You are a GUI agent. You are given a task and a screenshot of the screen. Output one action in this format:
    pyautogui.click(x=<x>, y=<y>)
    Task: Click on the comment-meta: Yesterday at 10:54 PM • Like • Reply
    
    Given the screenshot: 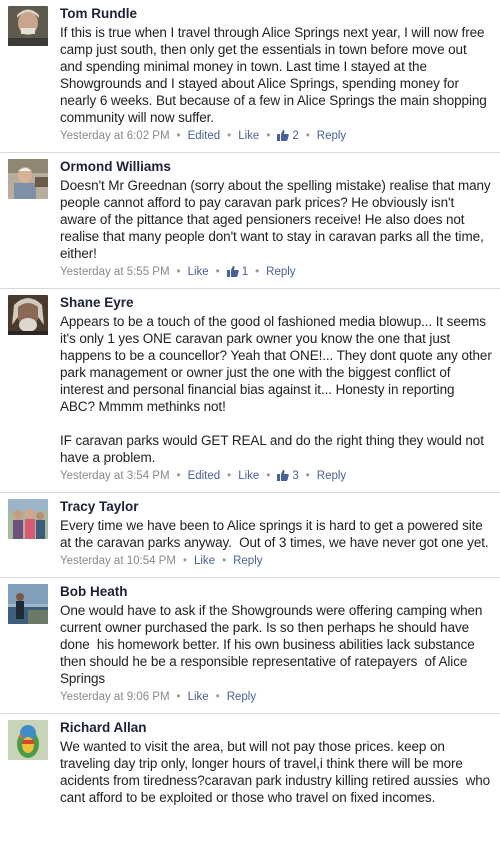 What is the action you would take?
    pyautogui.click(x=161, y=561)
    